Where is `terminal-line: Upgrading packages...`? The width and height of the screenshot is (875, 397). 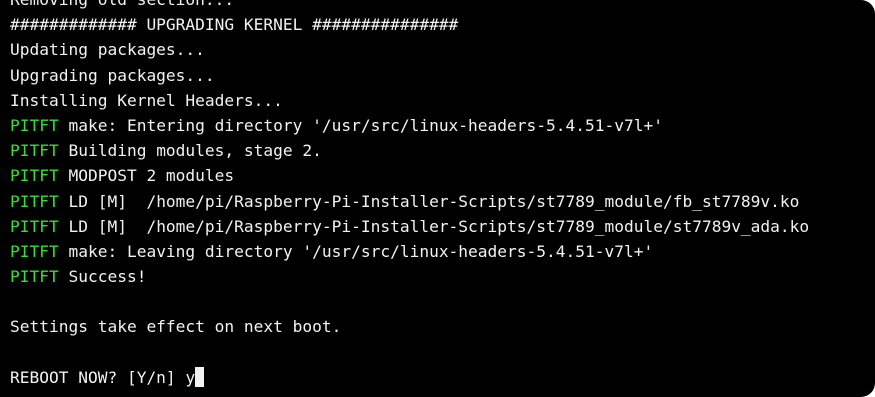 terminal-line: Upgrading packages... is located at coordinates (442, 75).